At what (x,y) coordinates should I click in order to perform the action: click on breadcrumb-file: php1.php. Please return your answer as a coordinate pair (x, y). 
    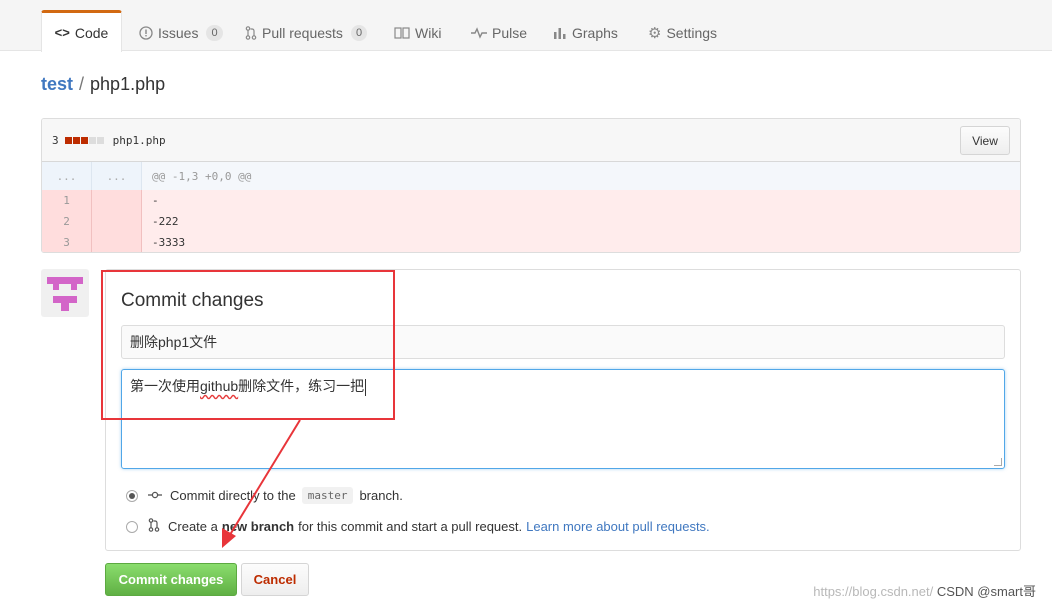
    Looking at the image, I should click on (128, 84).